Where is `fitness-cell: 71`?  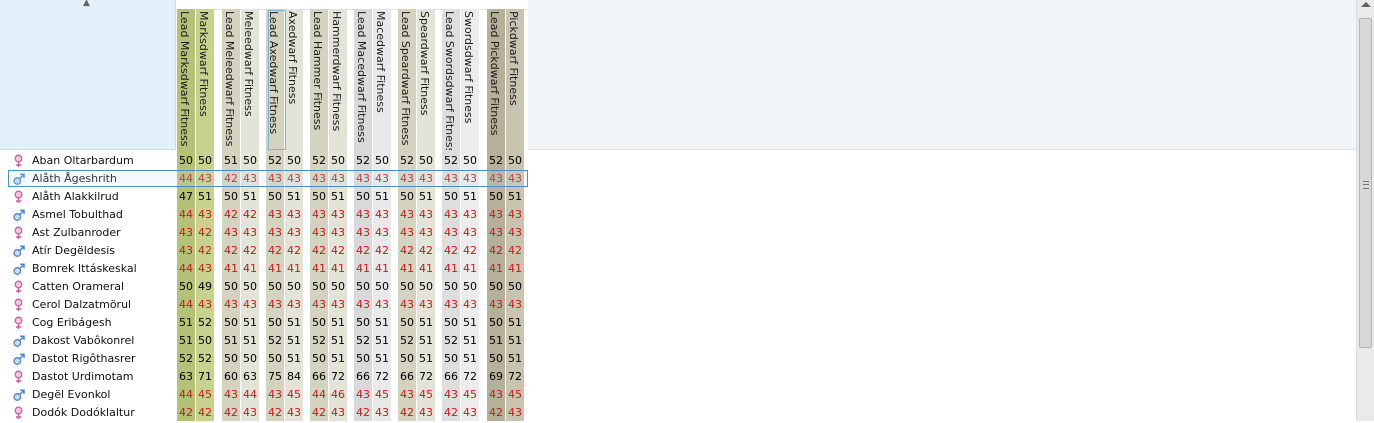 fitness-cell: 71 is located at coordinates (205, 377).